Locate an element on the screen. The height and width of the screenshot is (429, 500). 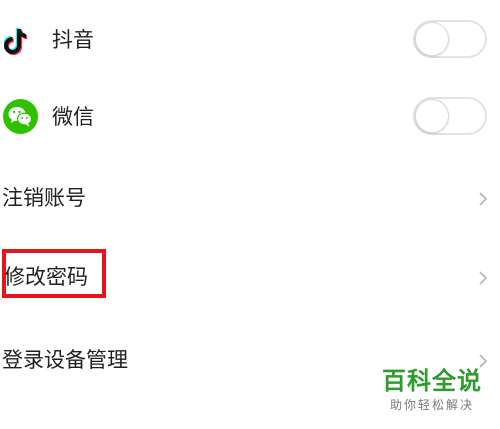
watermark: 百科全说 助你轻松解决 is located at coordinates (432, 394).